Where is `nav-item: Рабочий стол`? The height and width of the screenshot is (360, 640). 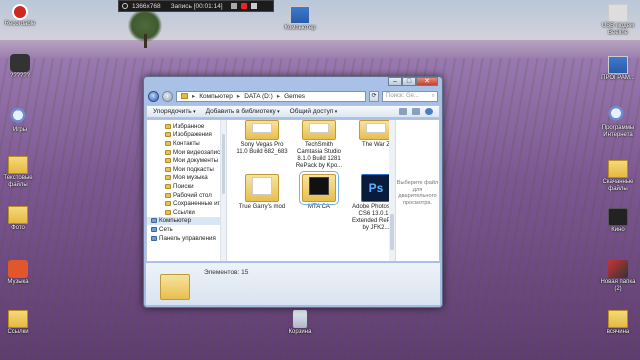 nav-item: Рабочий стол is located at coordinates (186, 195).